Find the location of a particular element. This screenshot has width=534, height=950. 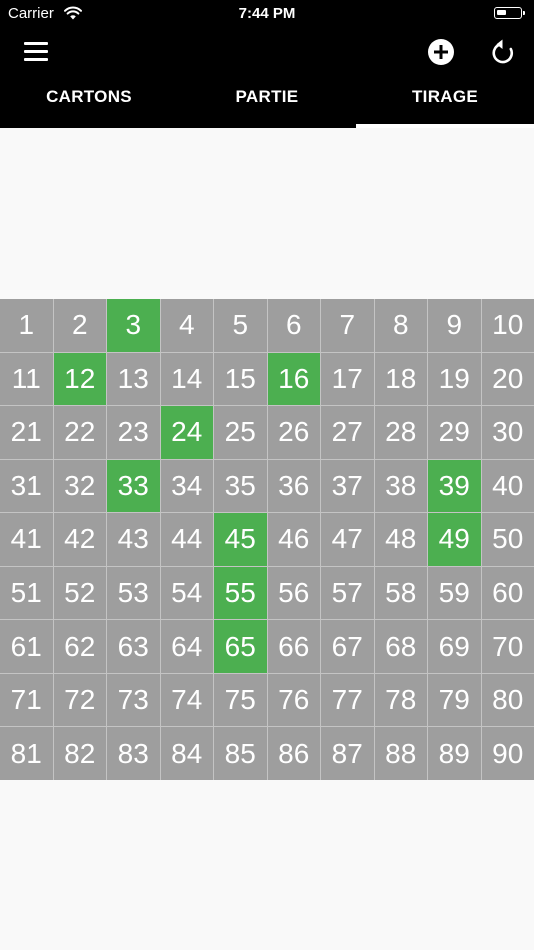

number-cell: 32 is located at coordinates (79, 486).